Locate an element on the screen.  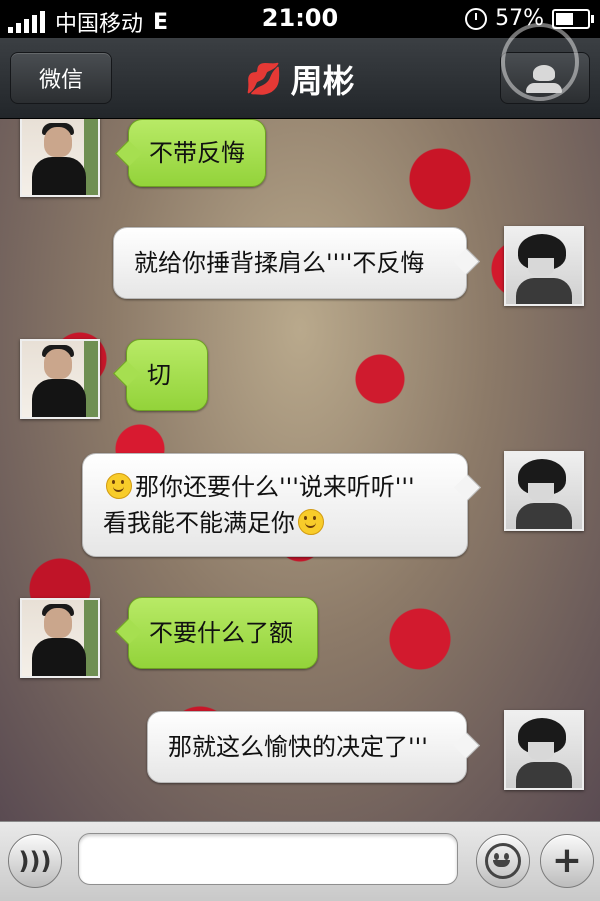
voice-button: ))) is located at coordinates (35, 861).